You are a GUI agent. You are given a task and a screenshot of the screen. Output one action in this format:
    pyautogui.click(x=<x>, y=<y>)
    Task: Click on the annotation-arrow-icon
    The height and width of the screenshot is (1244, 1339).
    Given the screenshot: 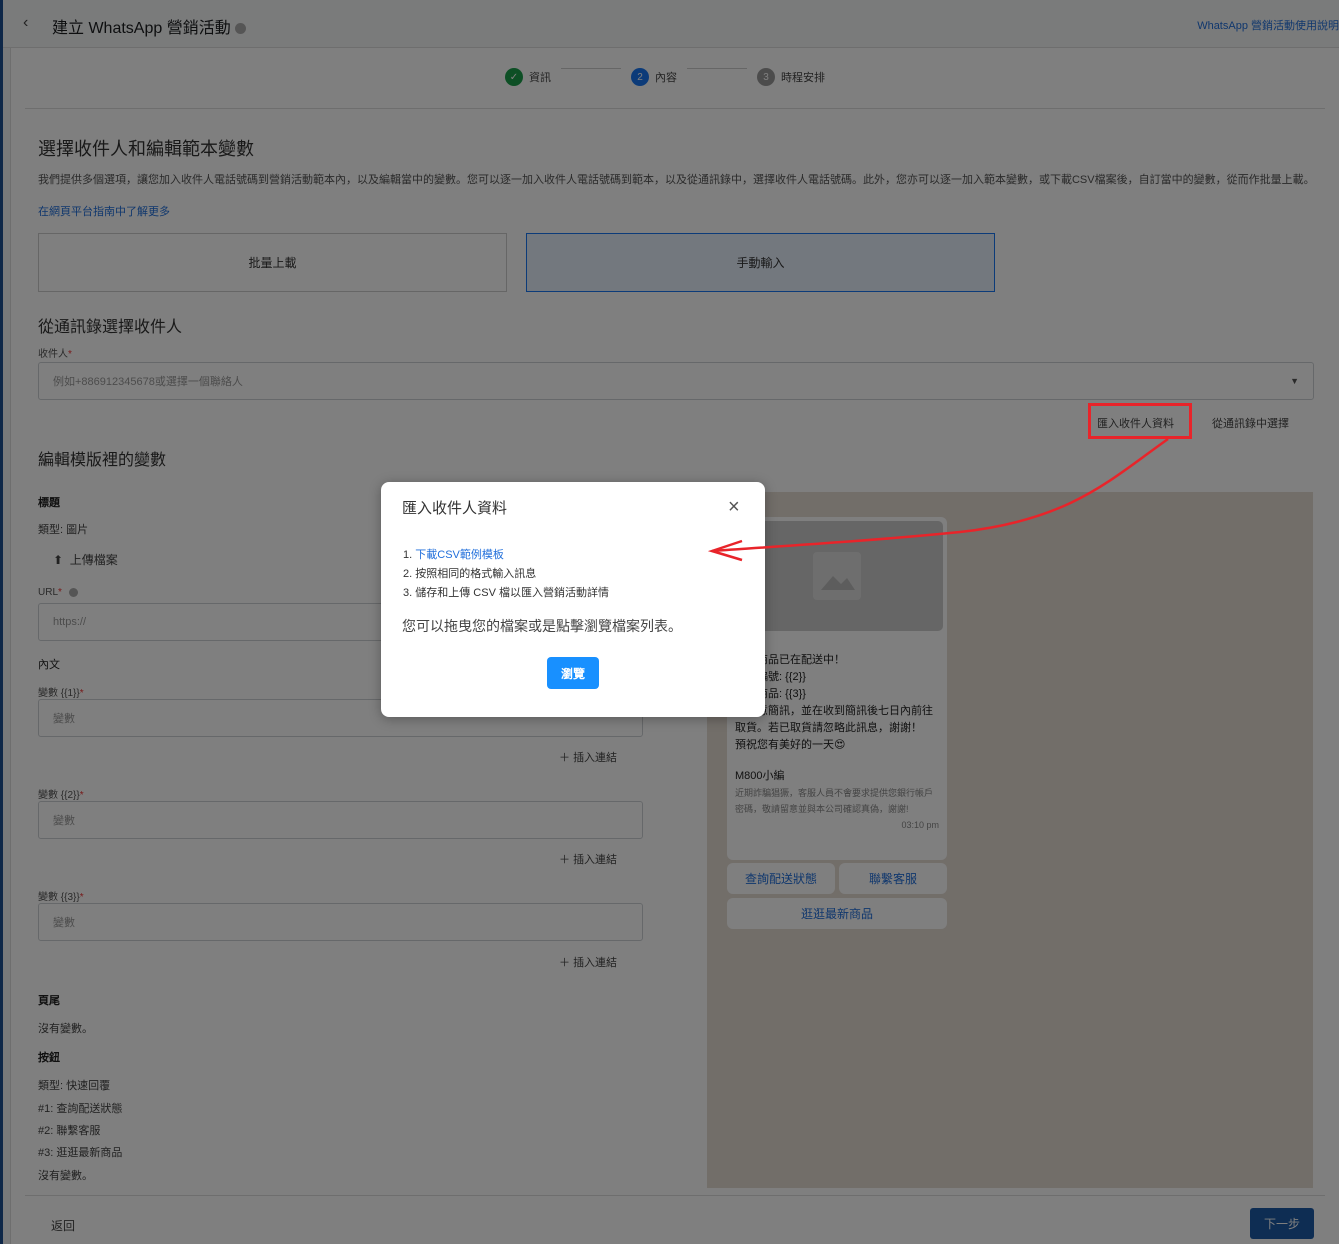 What is the action you would take?
    pyautogui.click(x=938, y=499)
    